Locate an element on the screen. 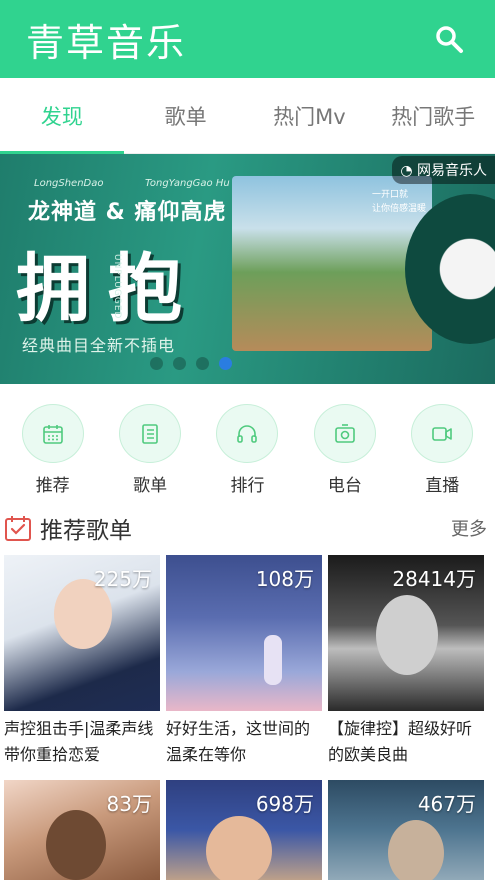  quick-nav-ranking: 排行 is located at coordinates (247, 450).